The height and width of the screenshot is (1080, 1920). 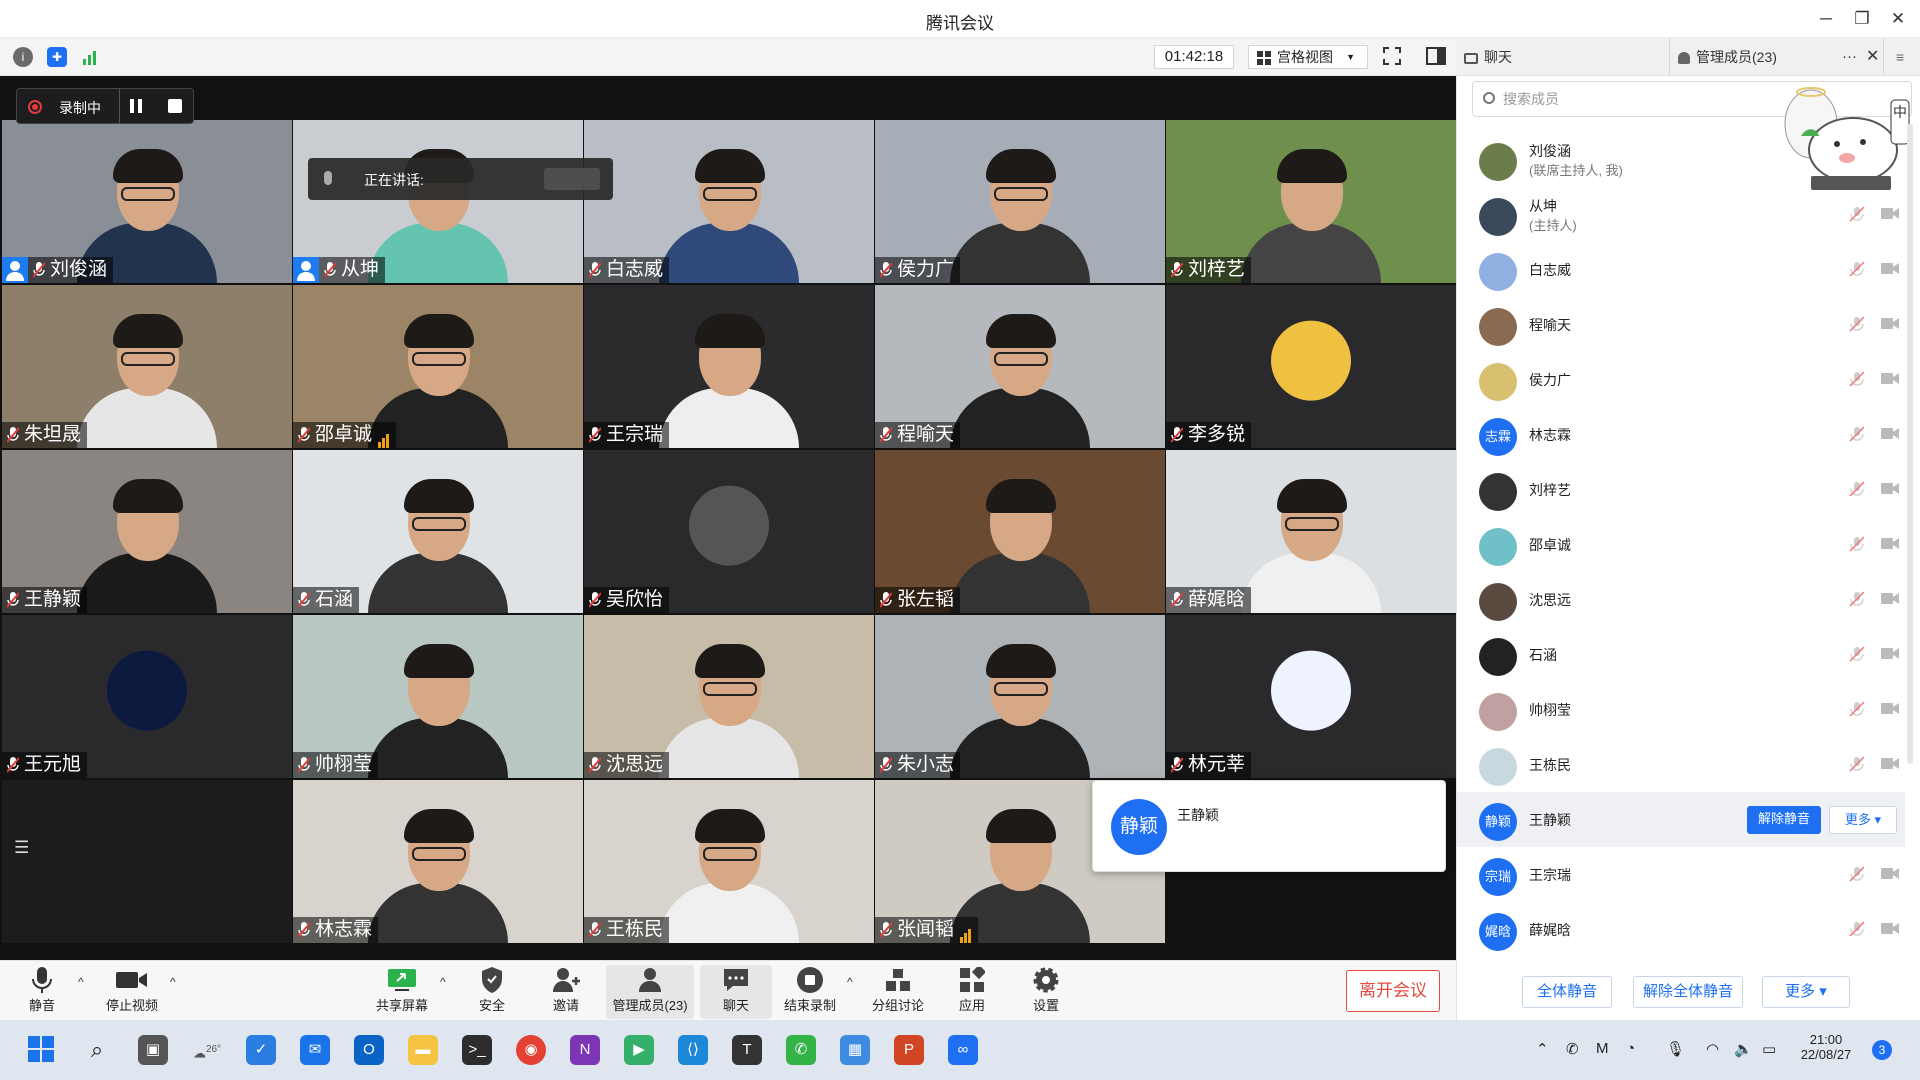 What do you see at coordinates (972, 992) in the screenshot?
I see `apps-button: 应用` at bounding box center [972, 992].